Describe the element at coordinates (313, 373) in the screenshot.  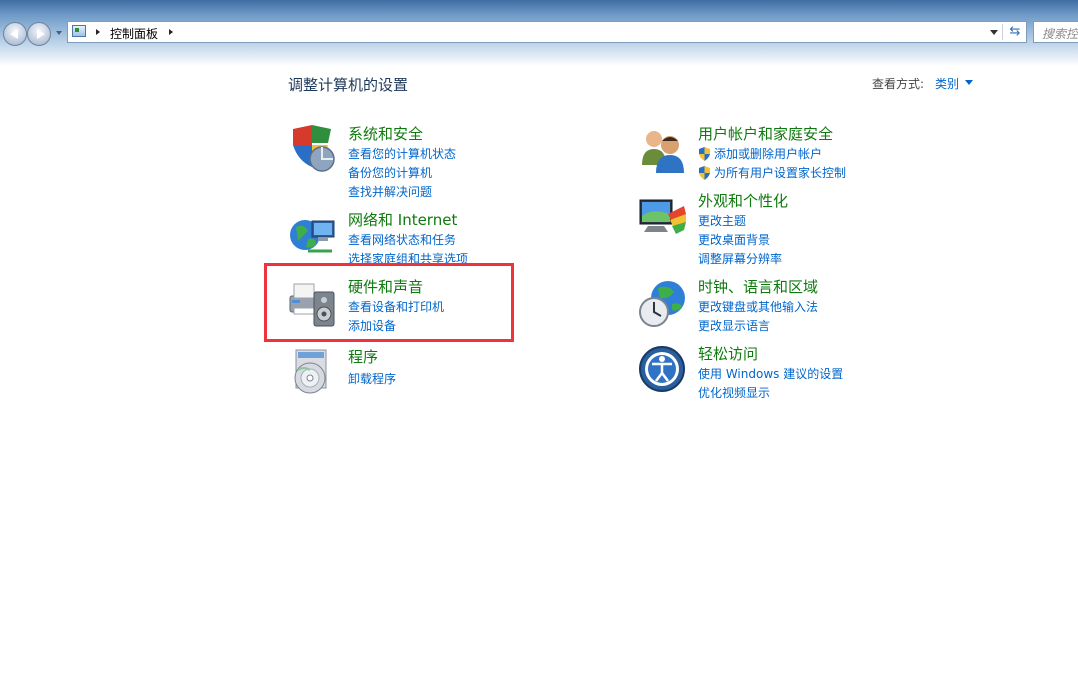
I see `program-disc-icon` at that location.